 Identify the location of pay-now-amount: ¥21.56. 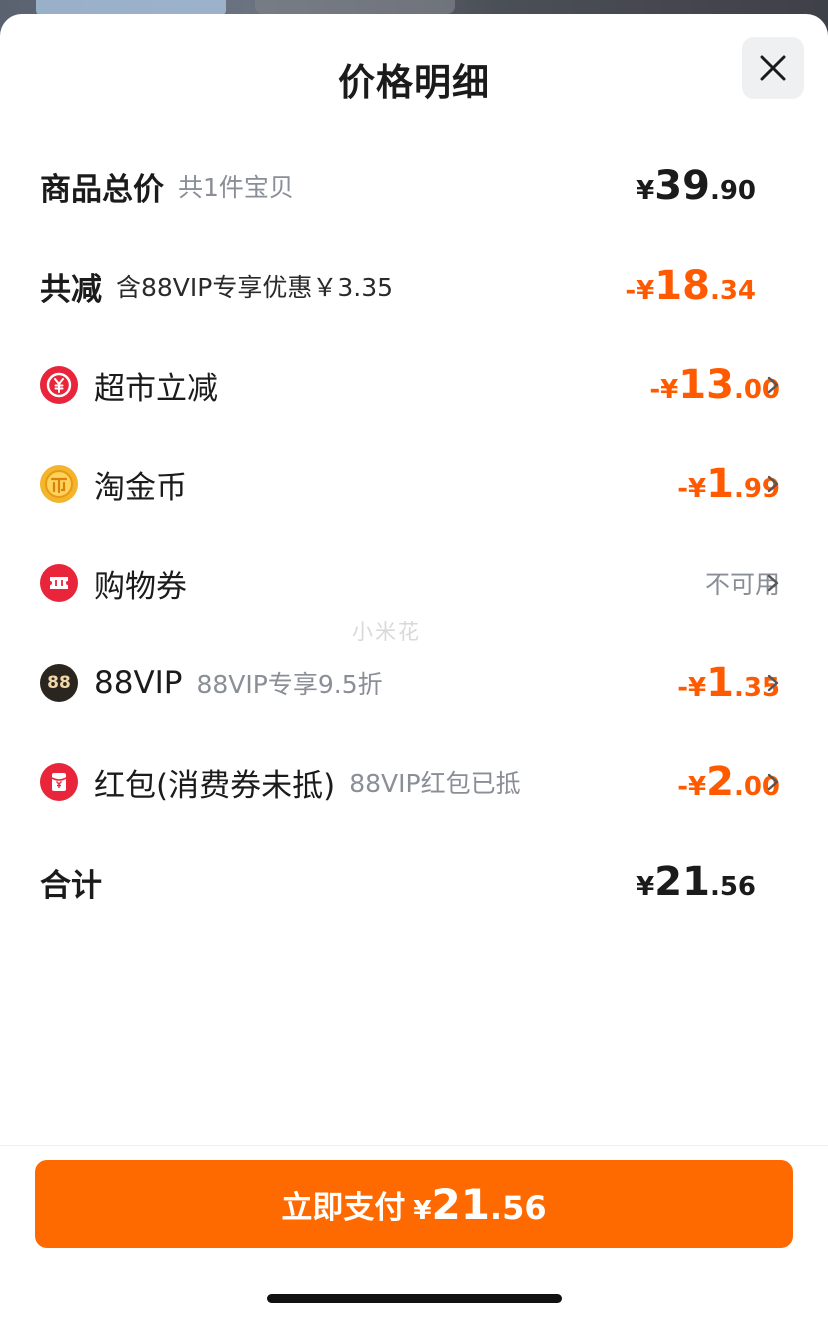
(480, 1204).